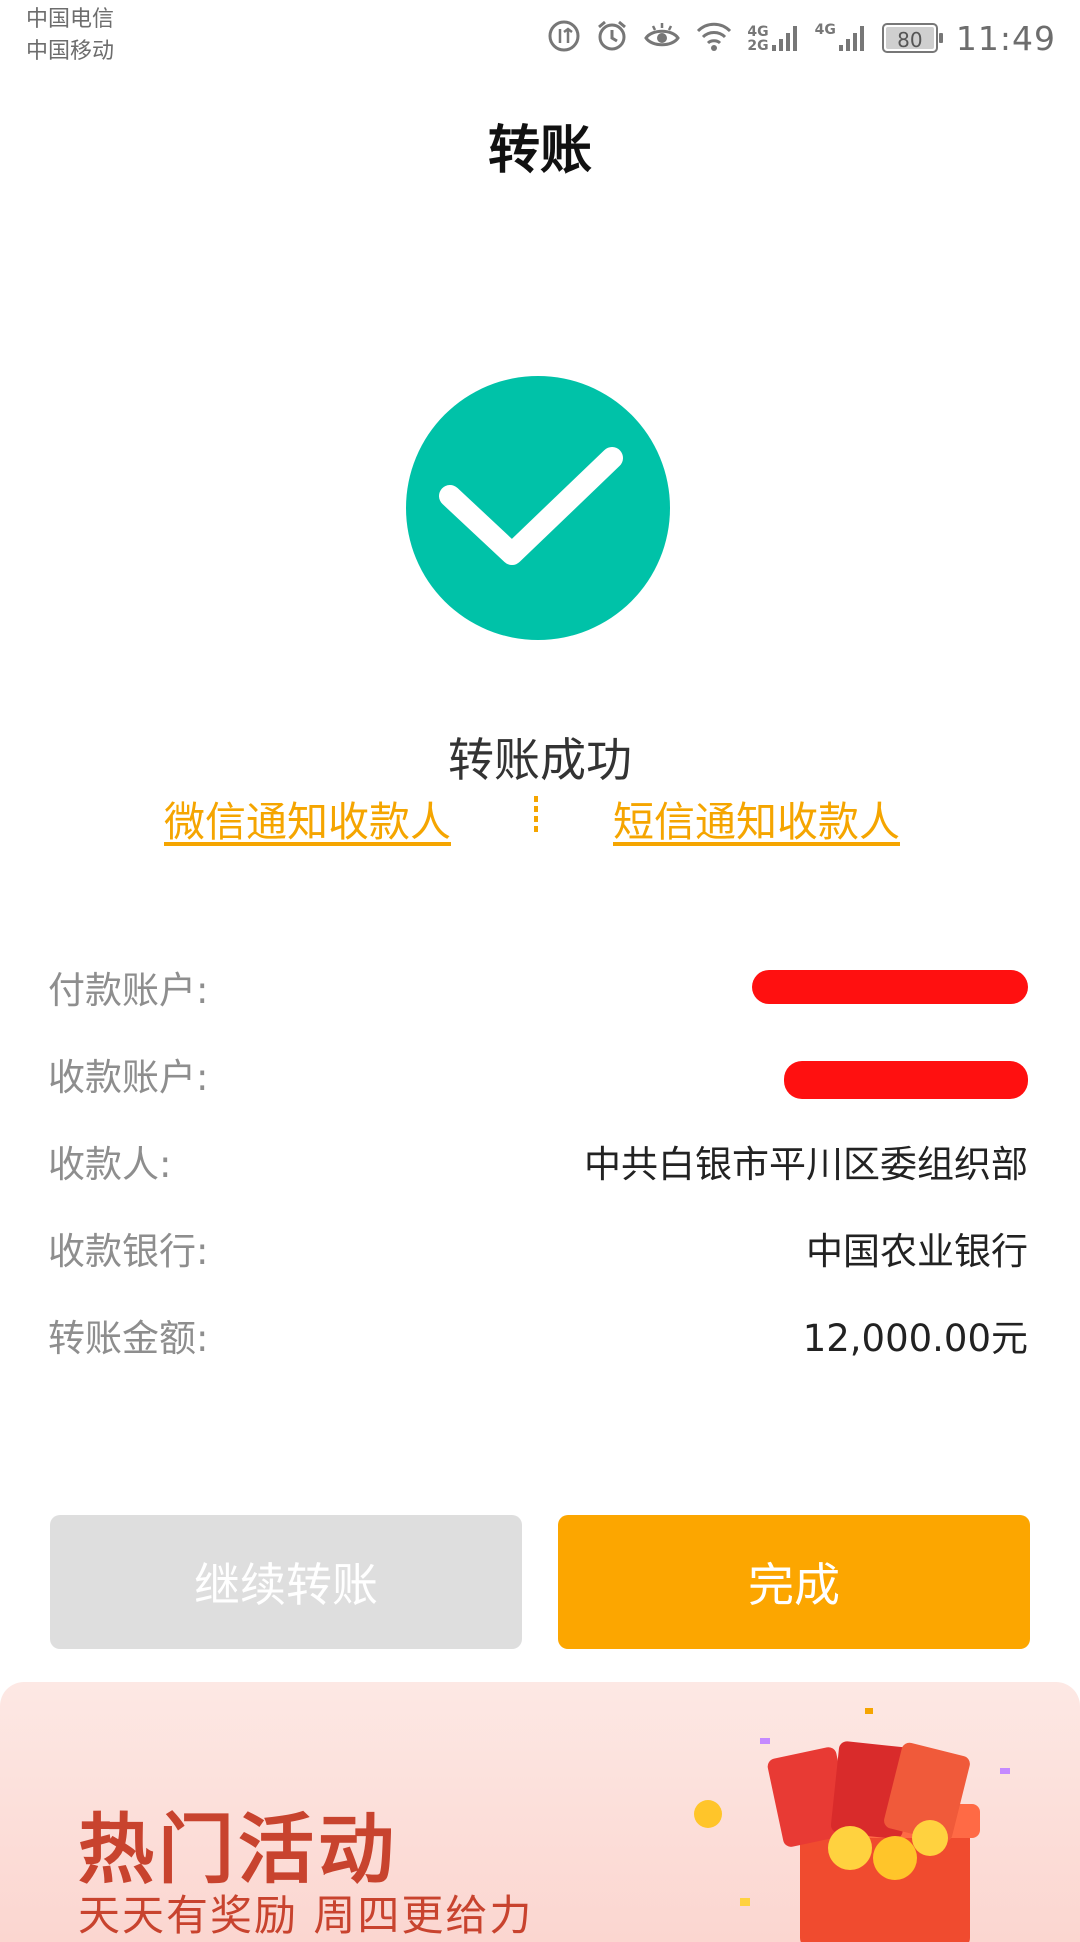 The height and width of the screenshot is (1942, 1080). I want to click on detail-row-payer-account: 付款账户:, so click(538, 1003).